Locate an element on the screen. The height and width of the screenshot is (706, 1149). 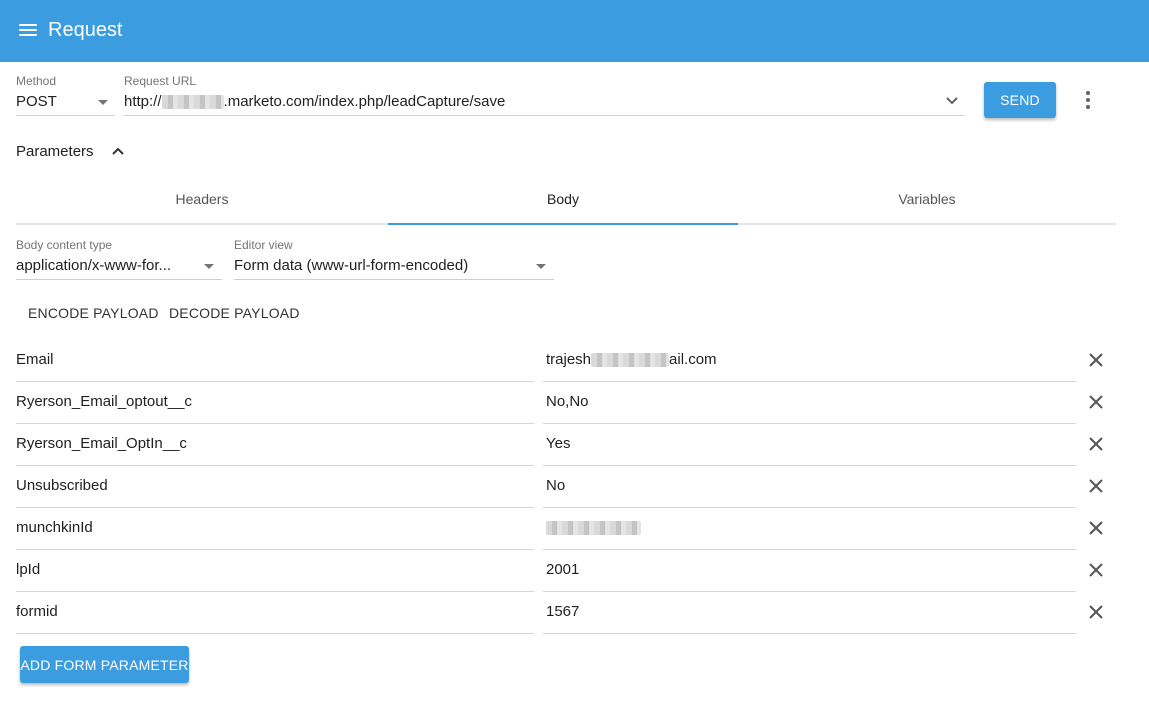
param-value-input is located at coordinates (593, 528).